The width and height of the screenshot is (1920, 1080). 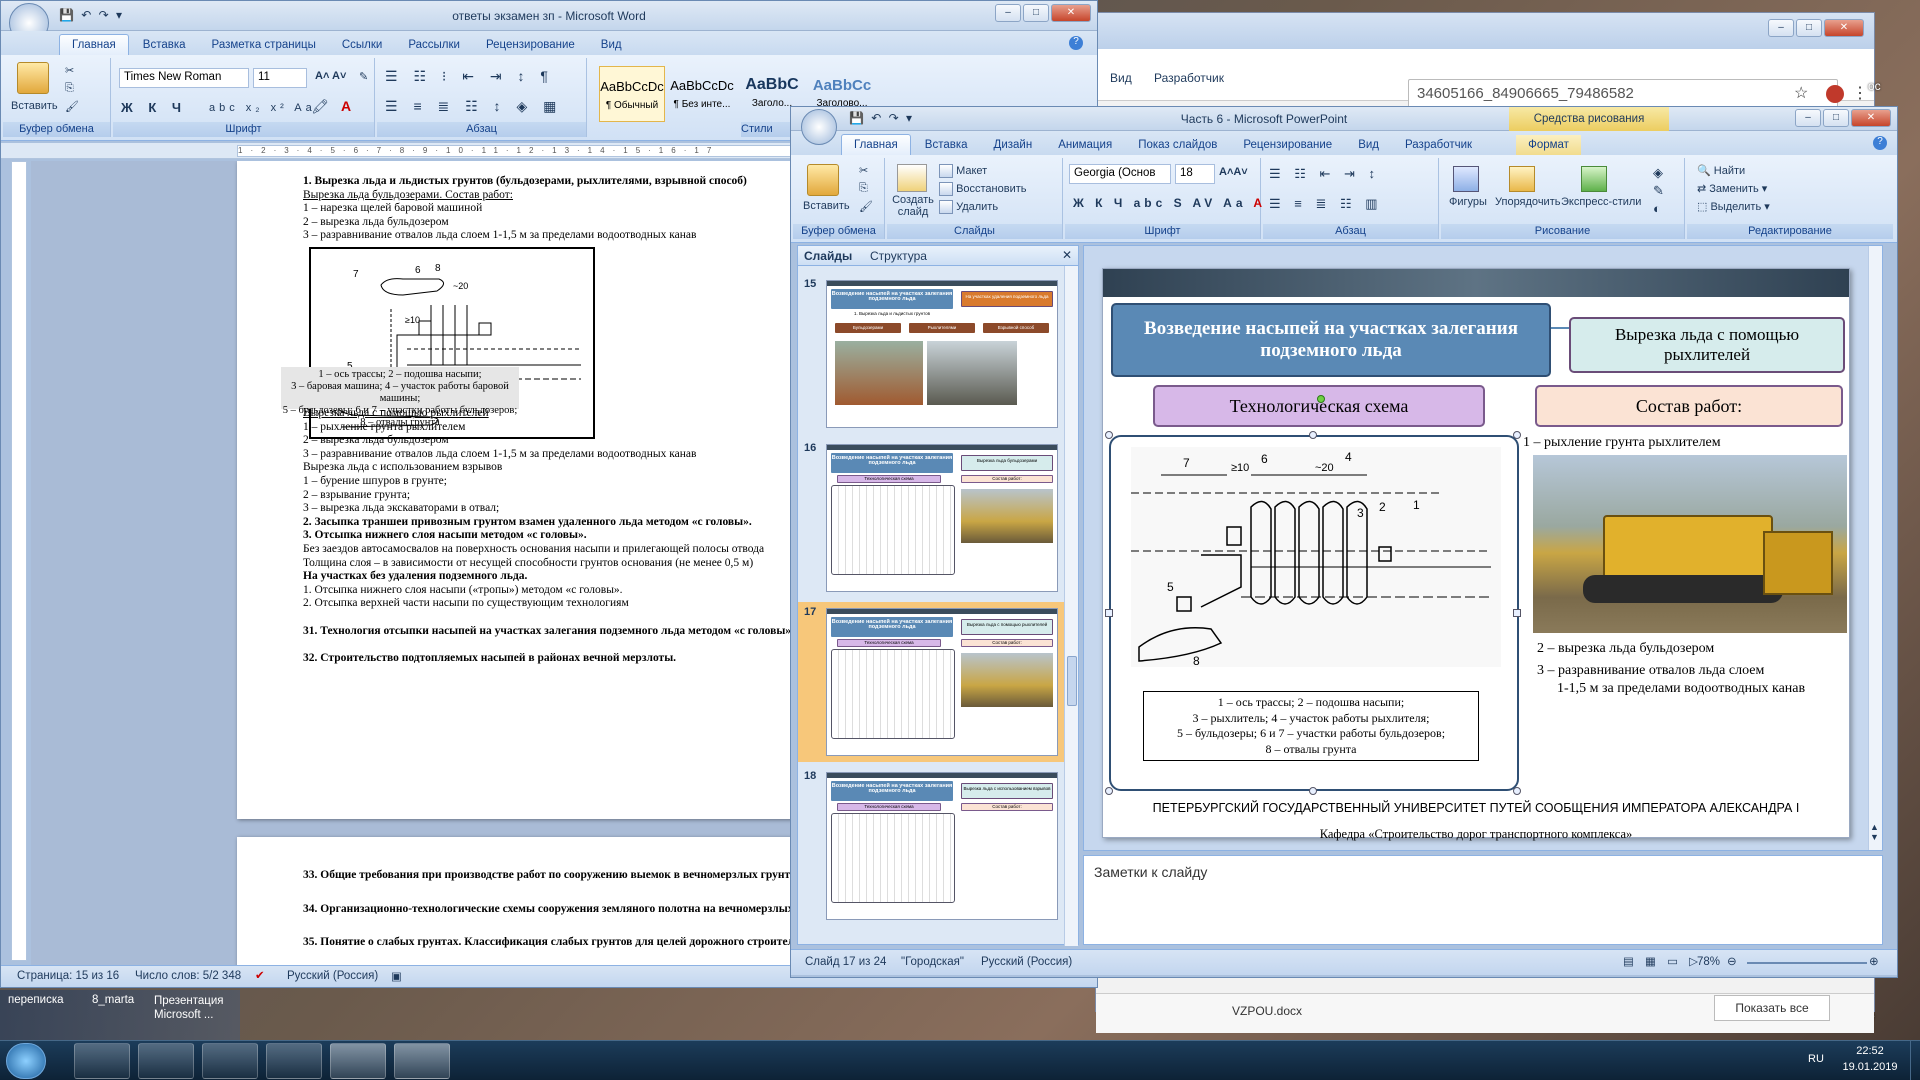 What do you see at coordinates (68, 976) in the screenshot?
I see `word-status-page: Страница: 15 из 16` at bounding box center [68, 976].